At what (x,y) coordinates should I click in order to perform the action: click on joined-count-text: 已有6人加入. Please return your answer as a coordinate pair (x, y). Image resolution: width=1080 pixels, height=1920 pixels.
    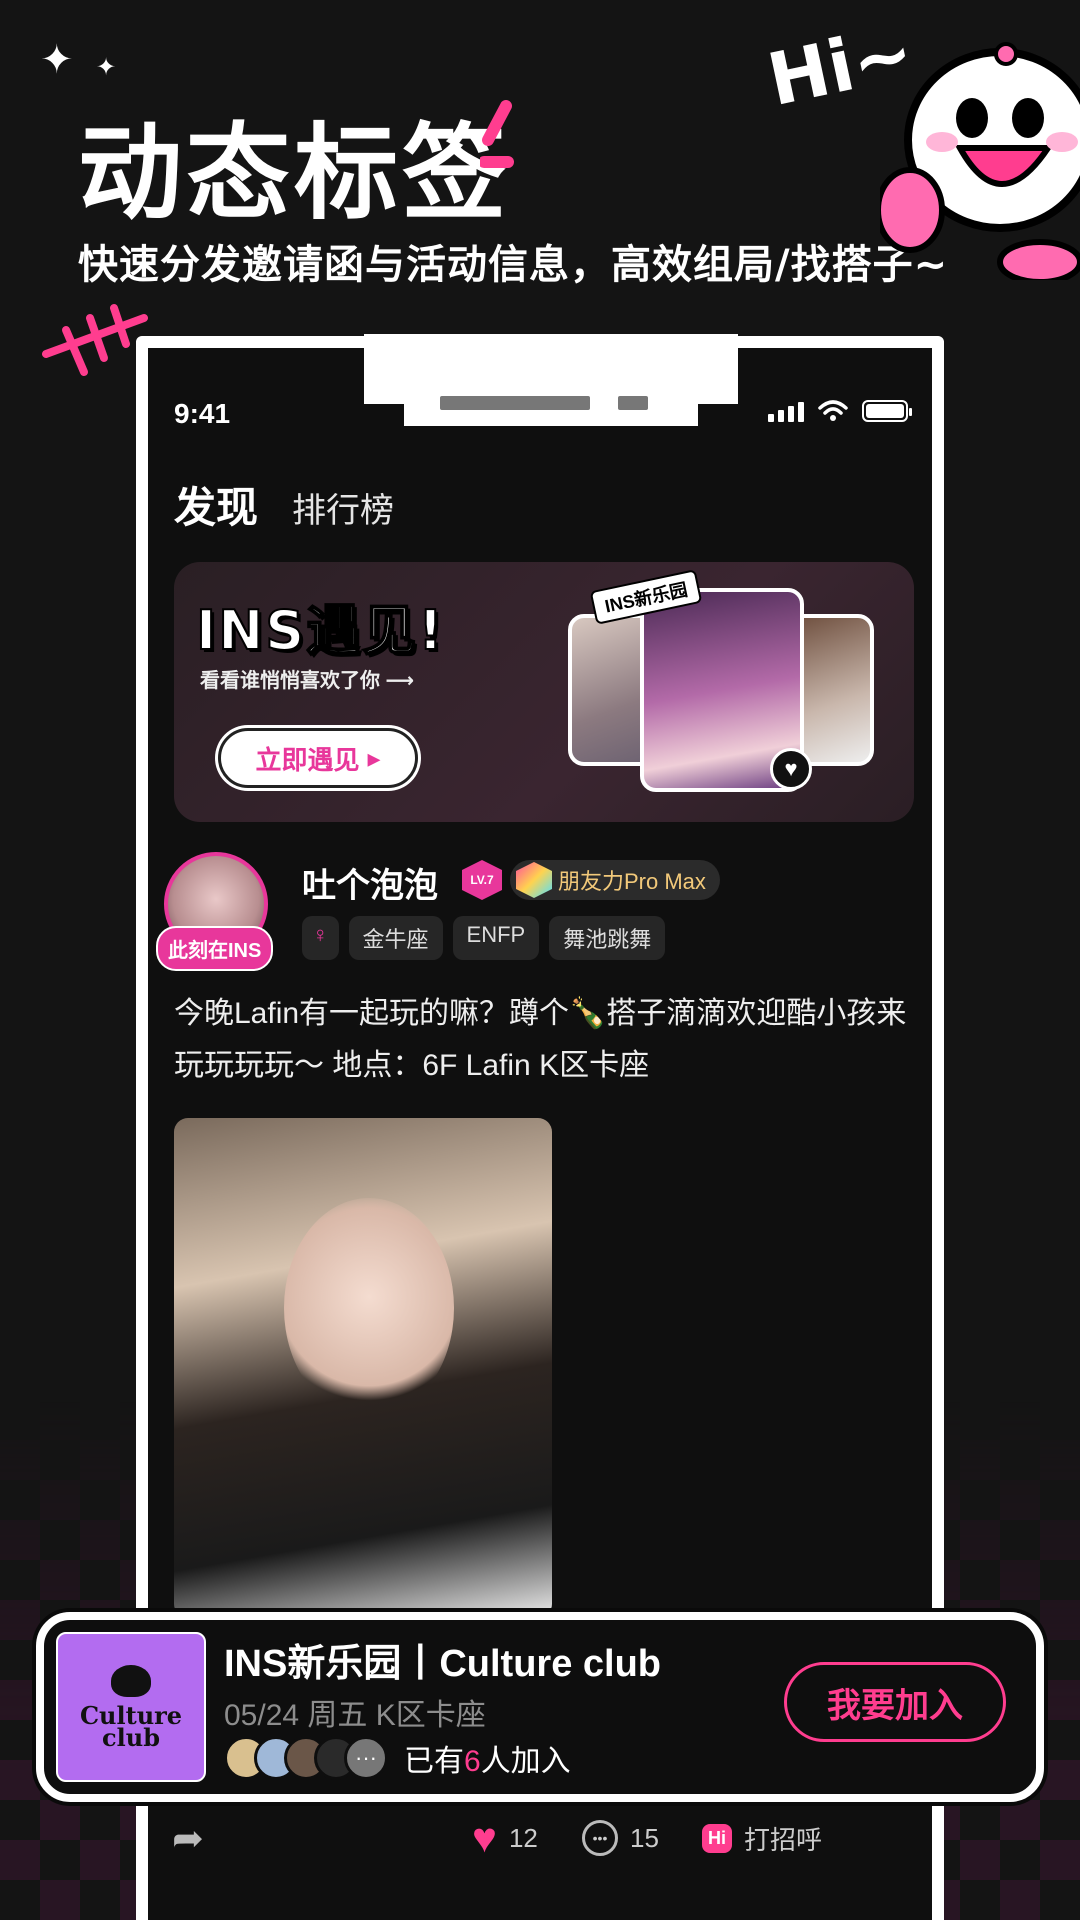
    Looking at the image, I should click on (487, 1758).